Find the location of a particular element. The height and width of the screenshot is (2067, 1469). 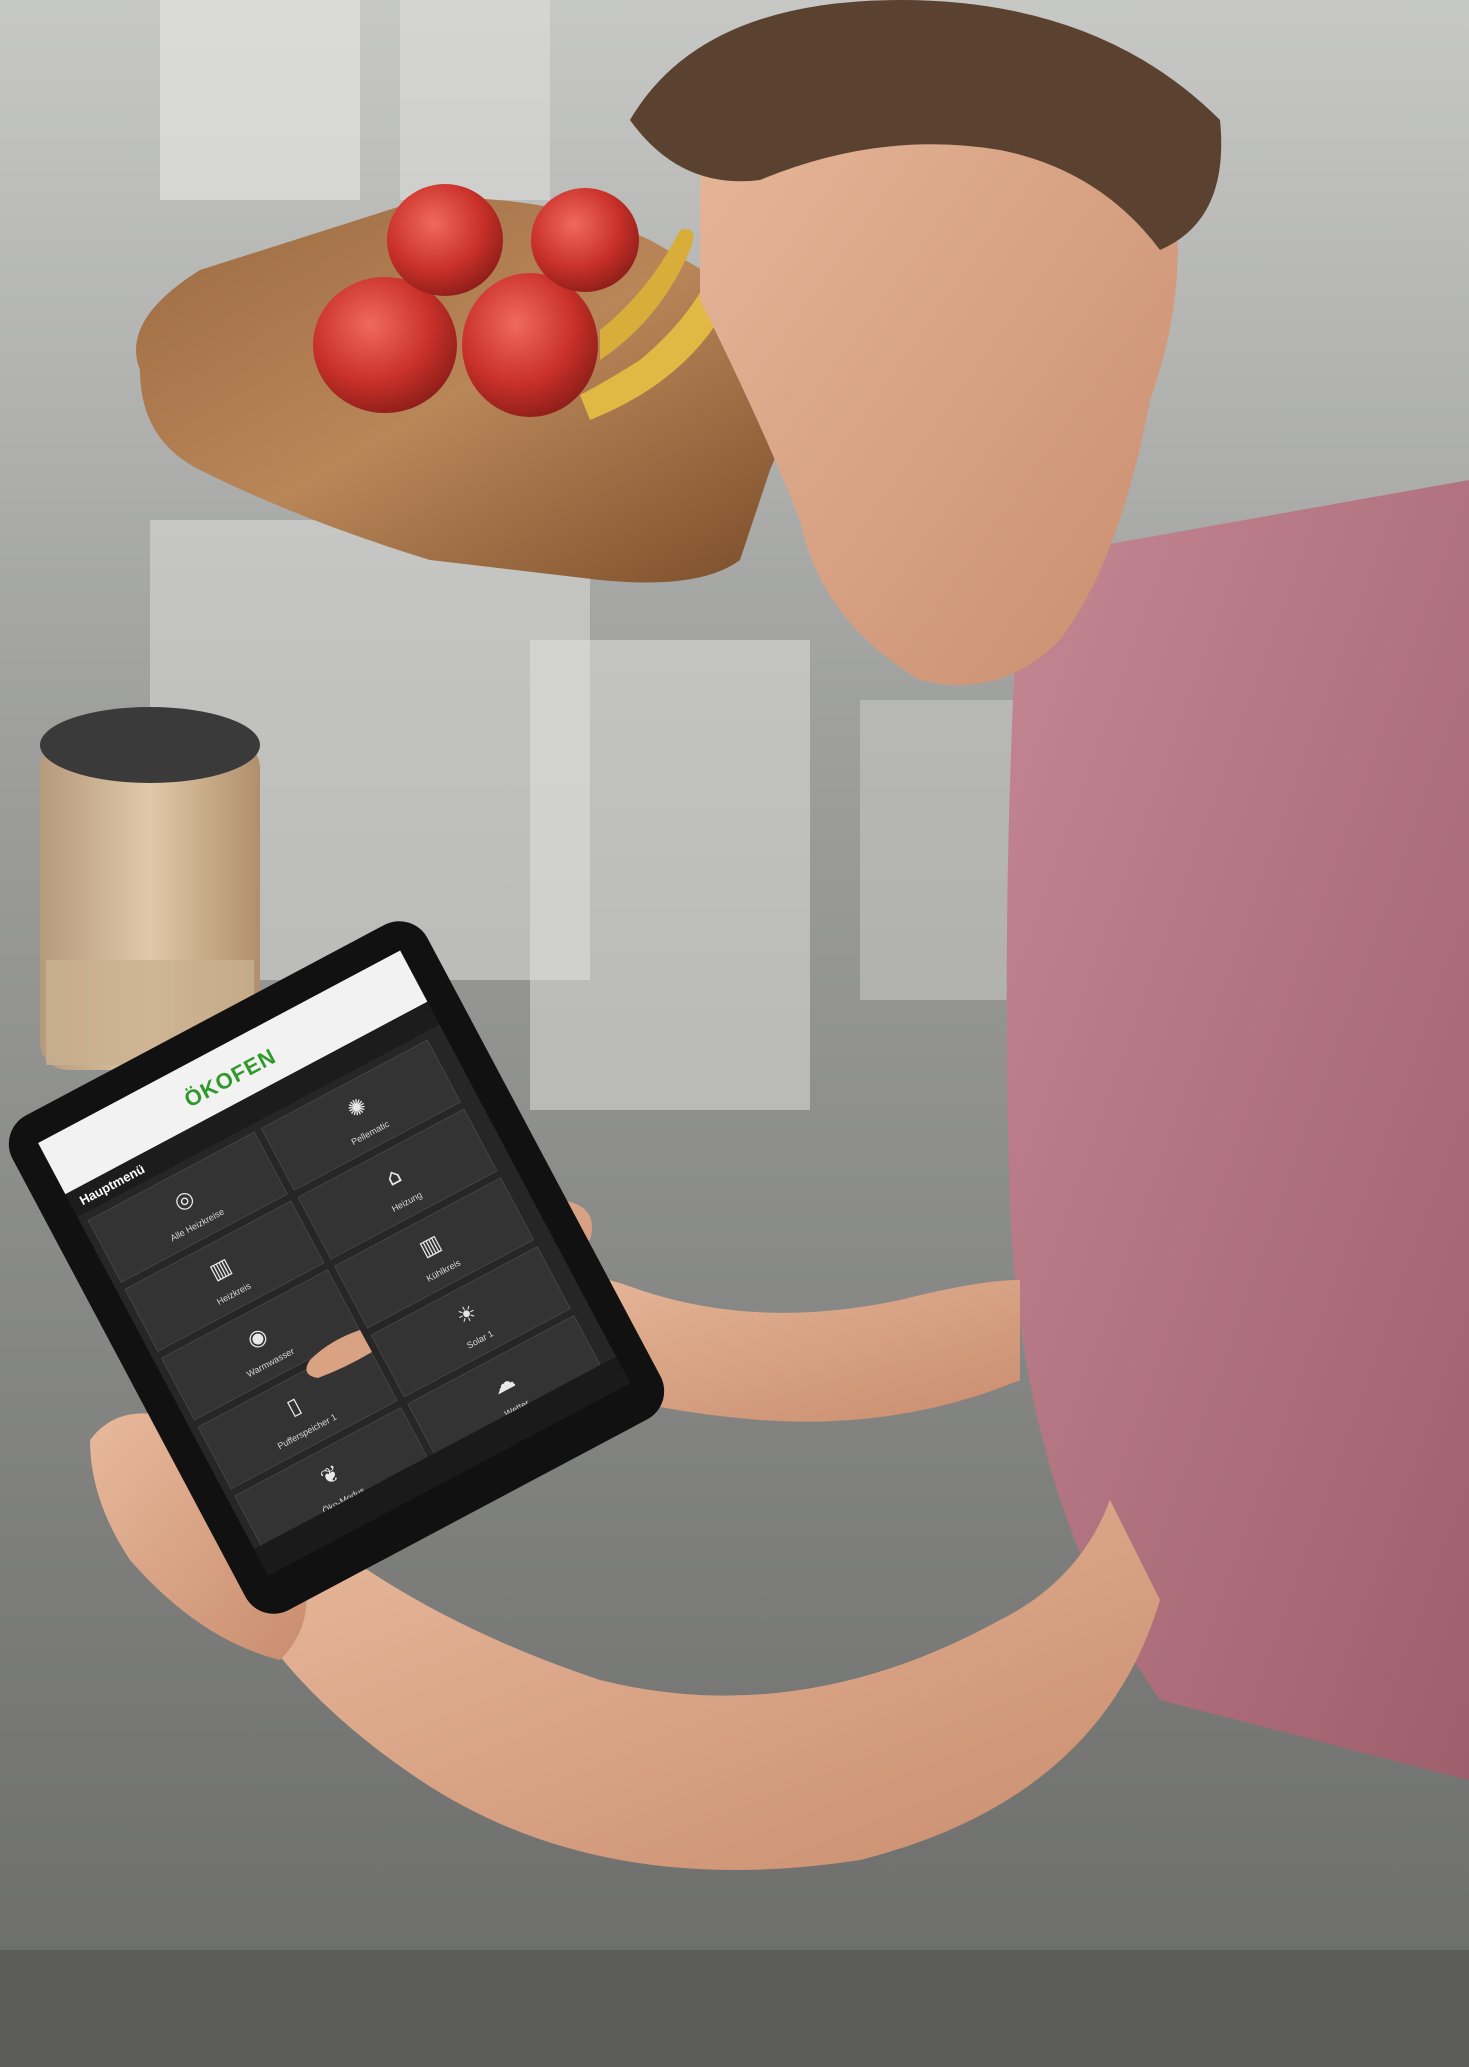

counter-edge is located at coordinates (734, 2008).